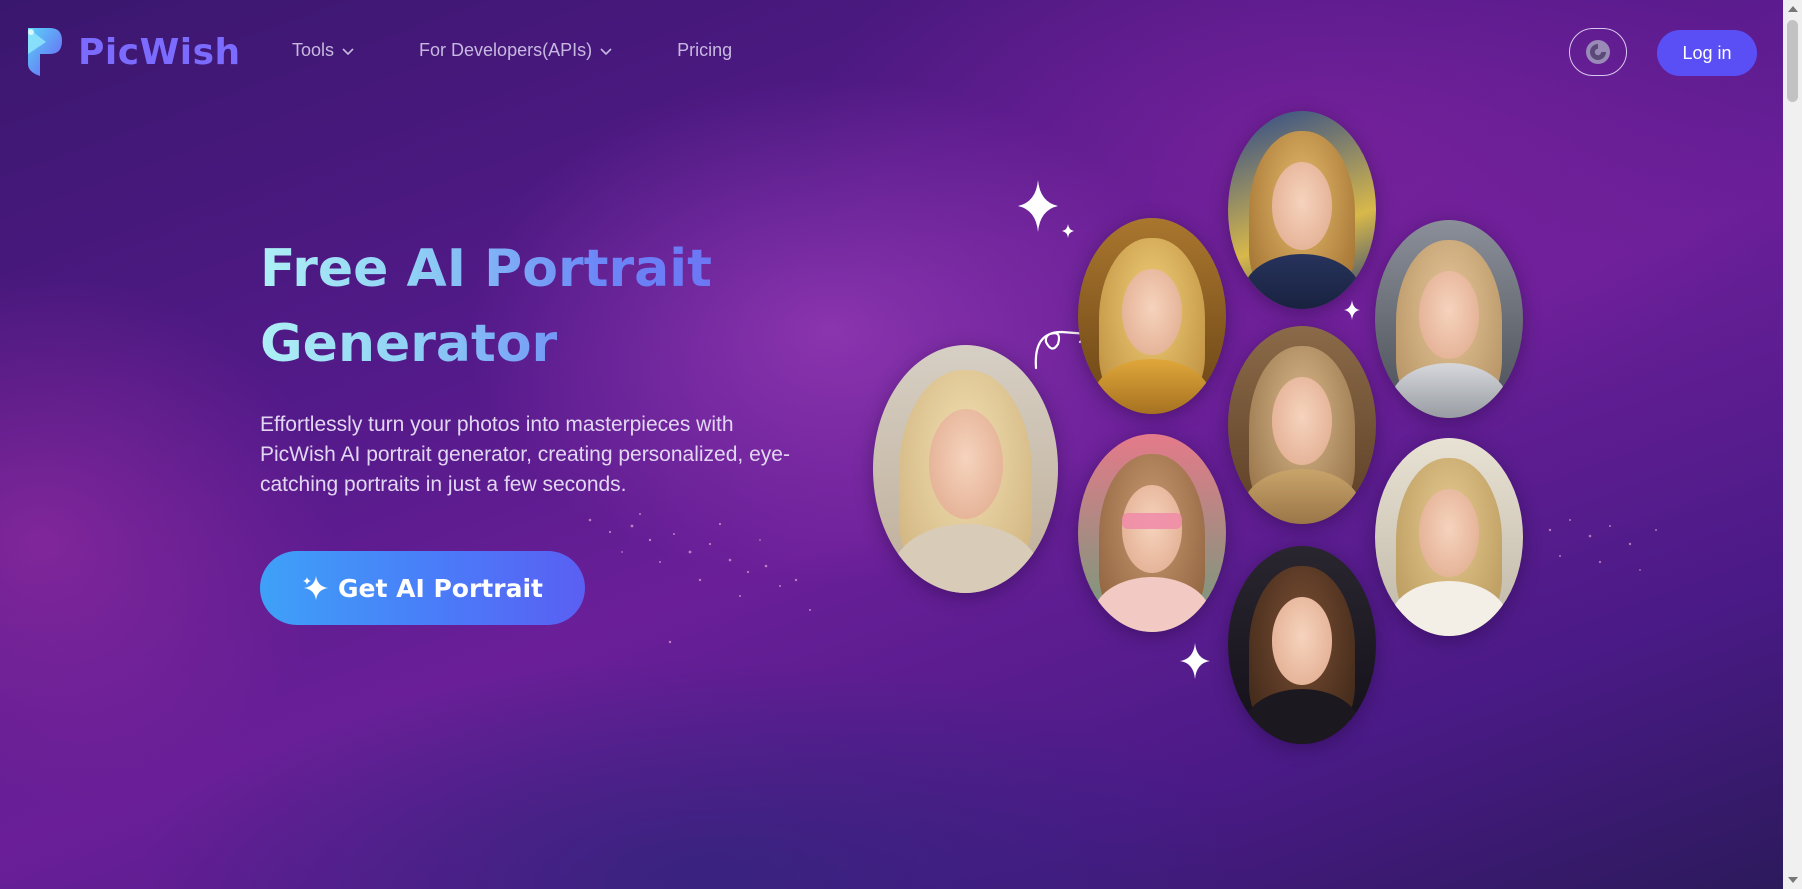  I want to click on portrait-golden-necklace, so click(1152, 316).